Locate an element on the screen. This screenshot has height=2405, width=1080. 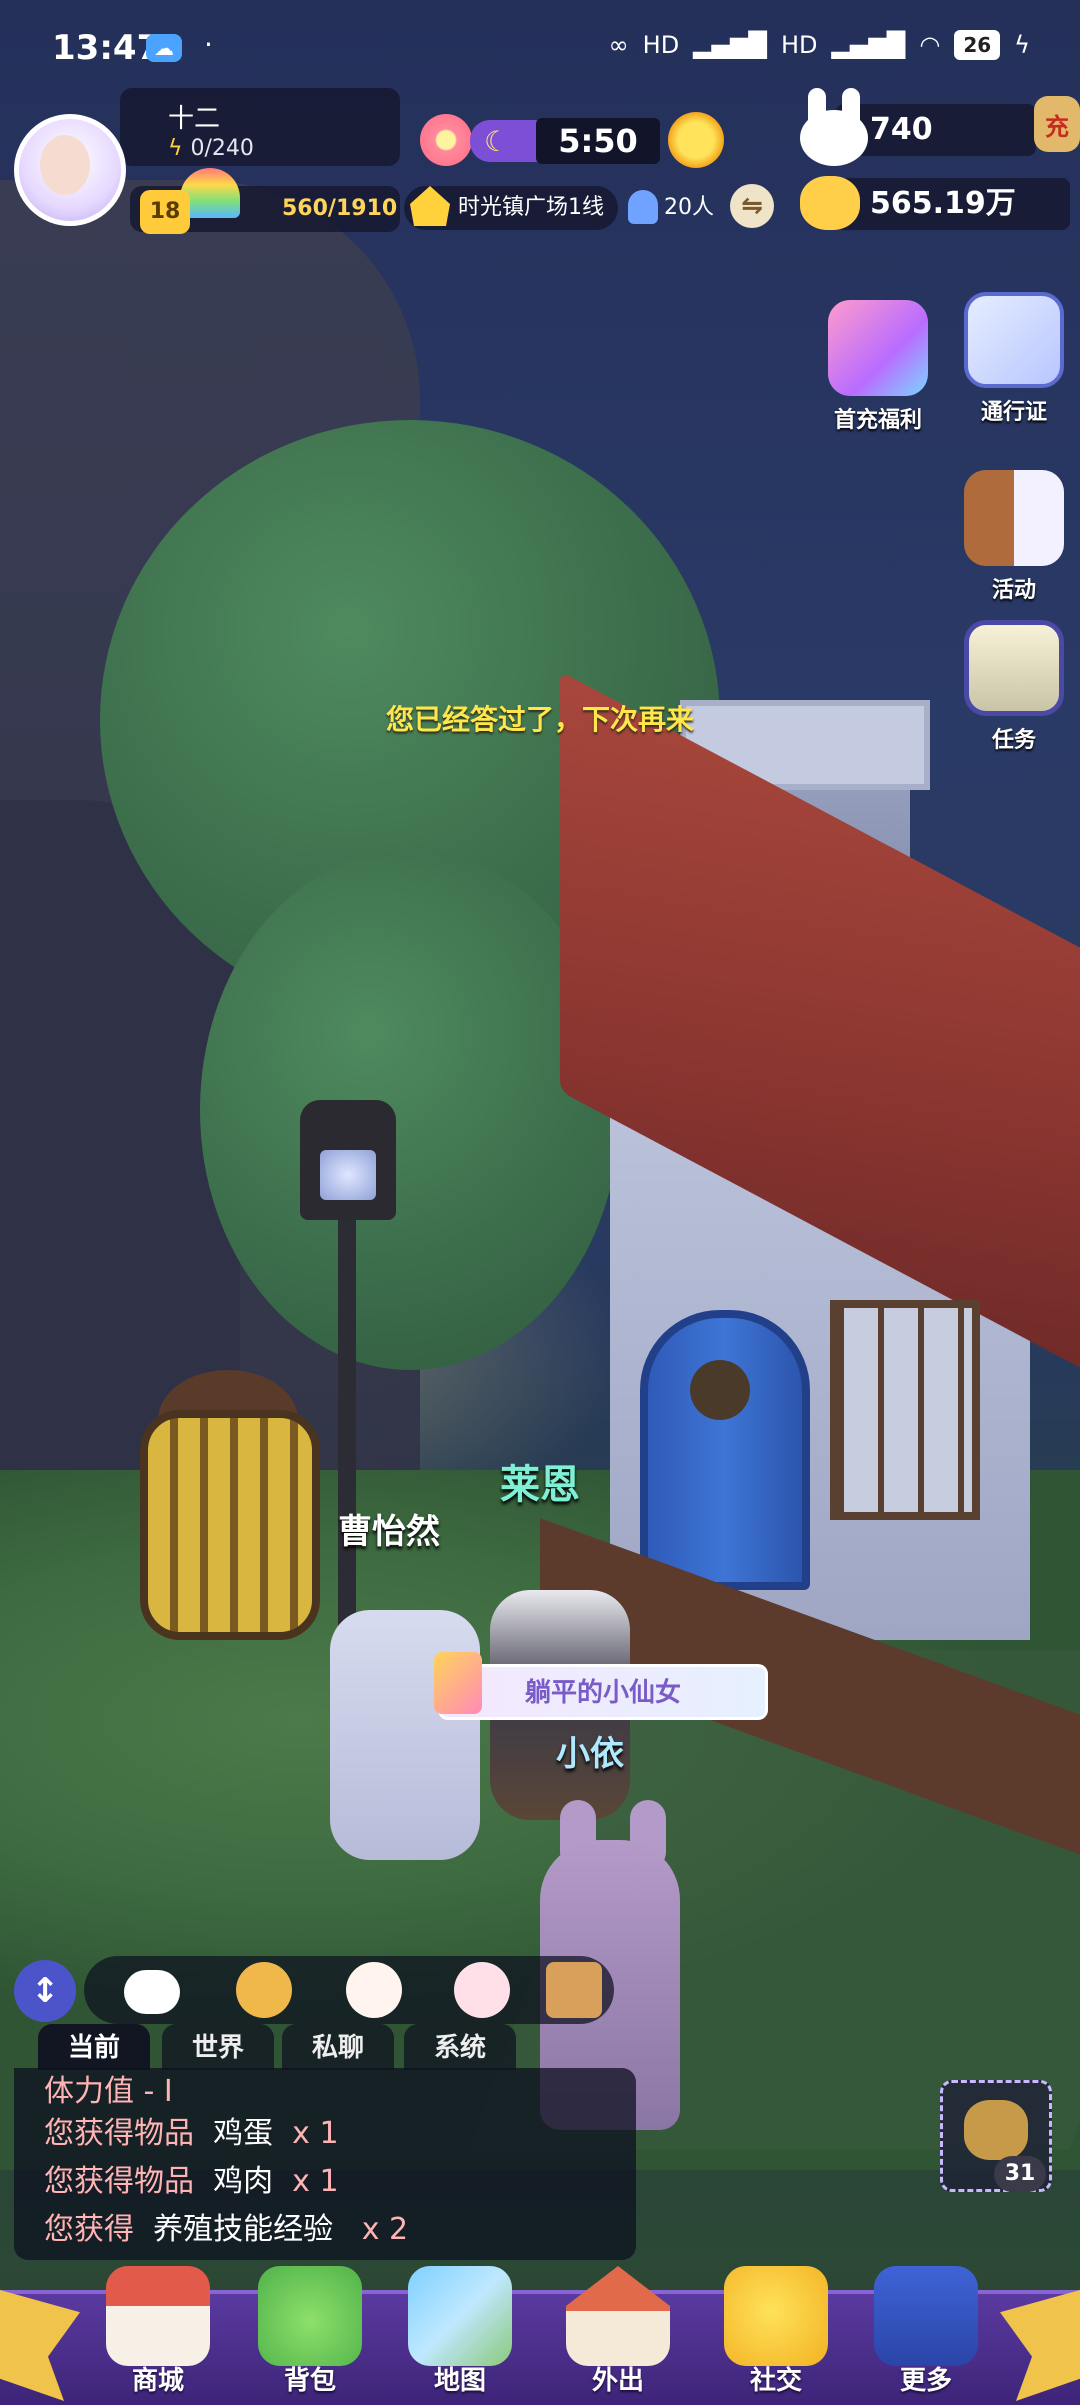
tree-canopy-lower is located at coordinates (410, 1110).